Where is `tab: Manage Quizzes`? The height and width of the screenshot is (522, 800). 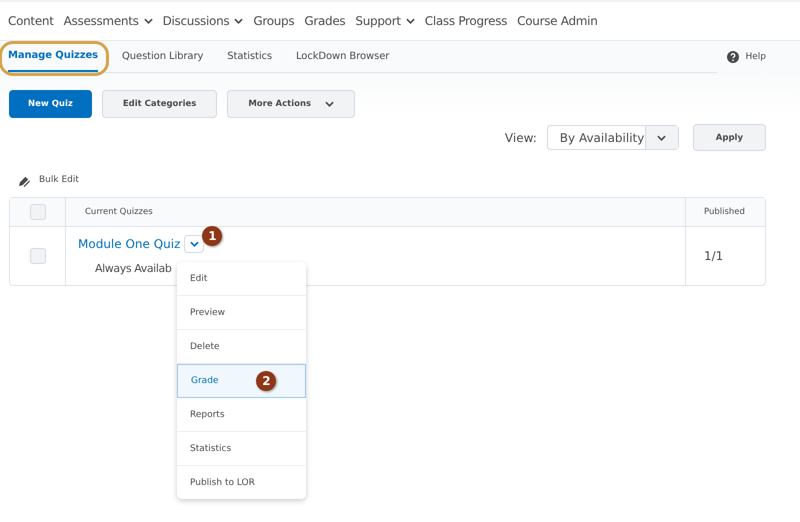
tab: Manage Quizzes is located at coordinates (53, 56).